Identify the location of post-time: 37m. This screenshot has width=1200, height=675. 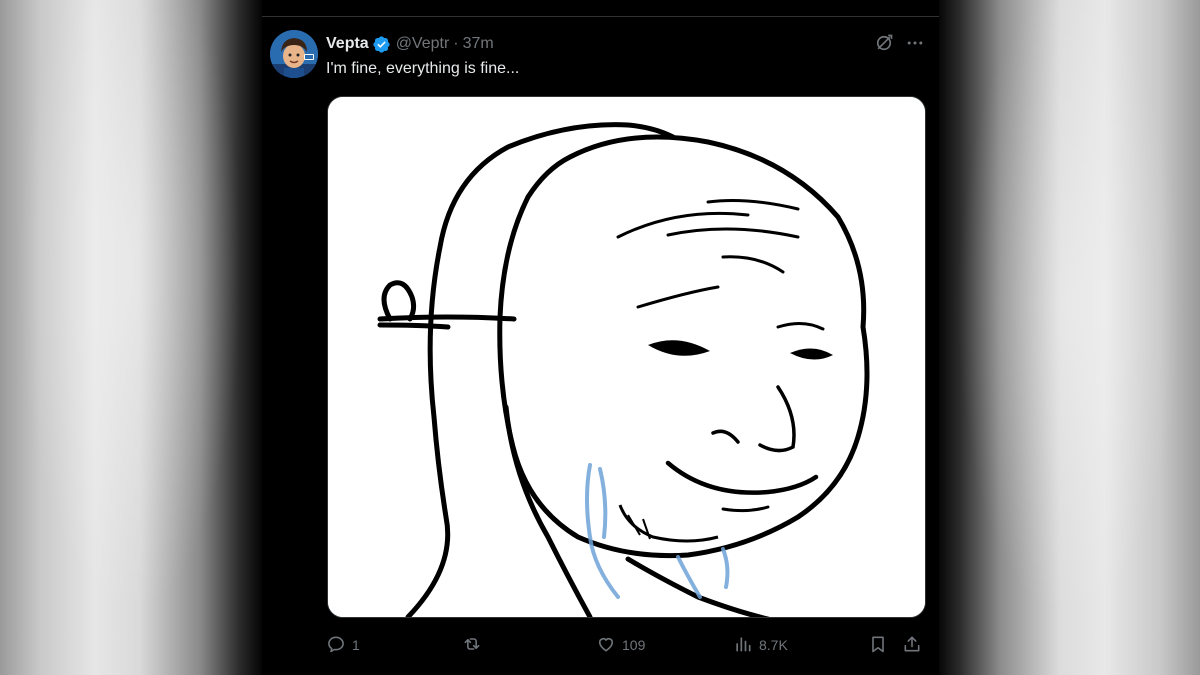
(478, 44).